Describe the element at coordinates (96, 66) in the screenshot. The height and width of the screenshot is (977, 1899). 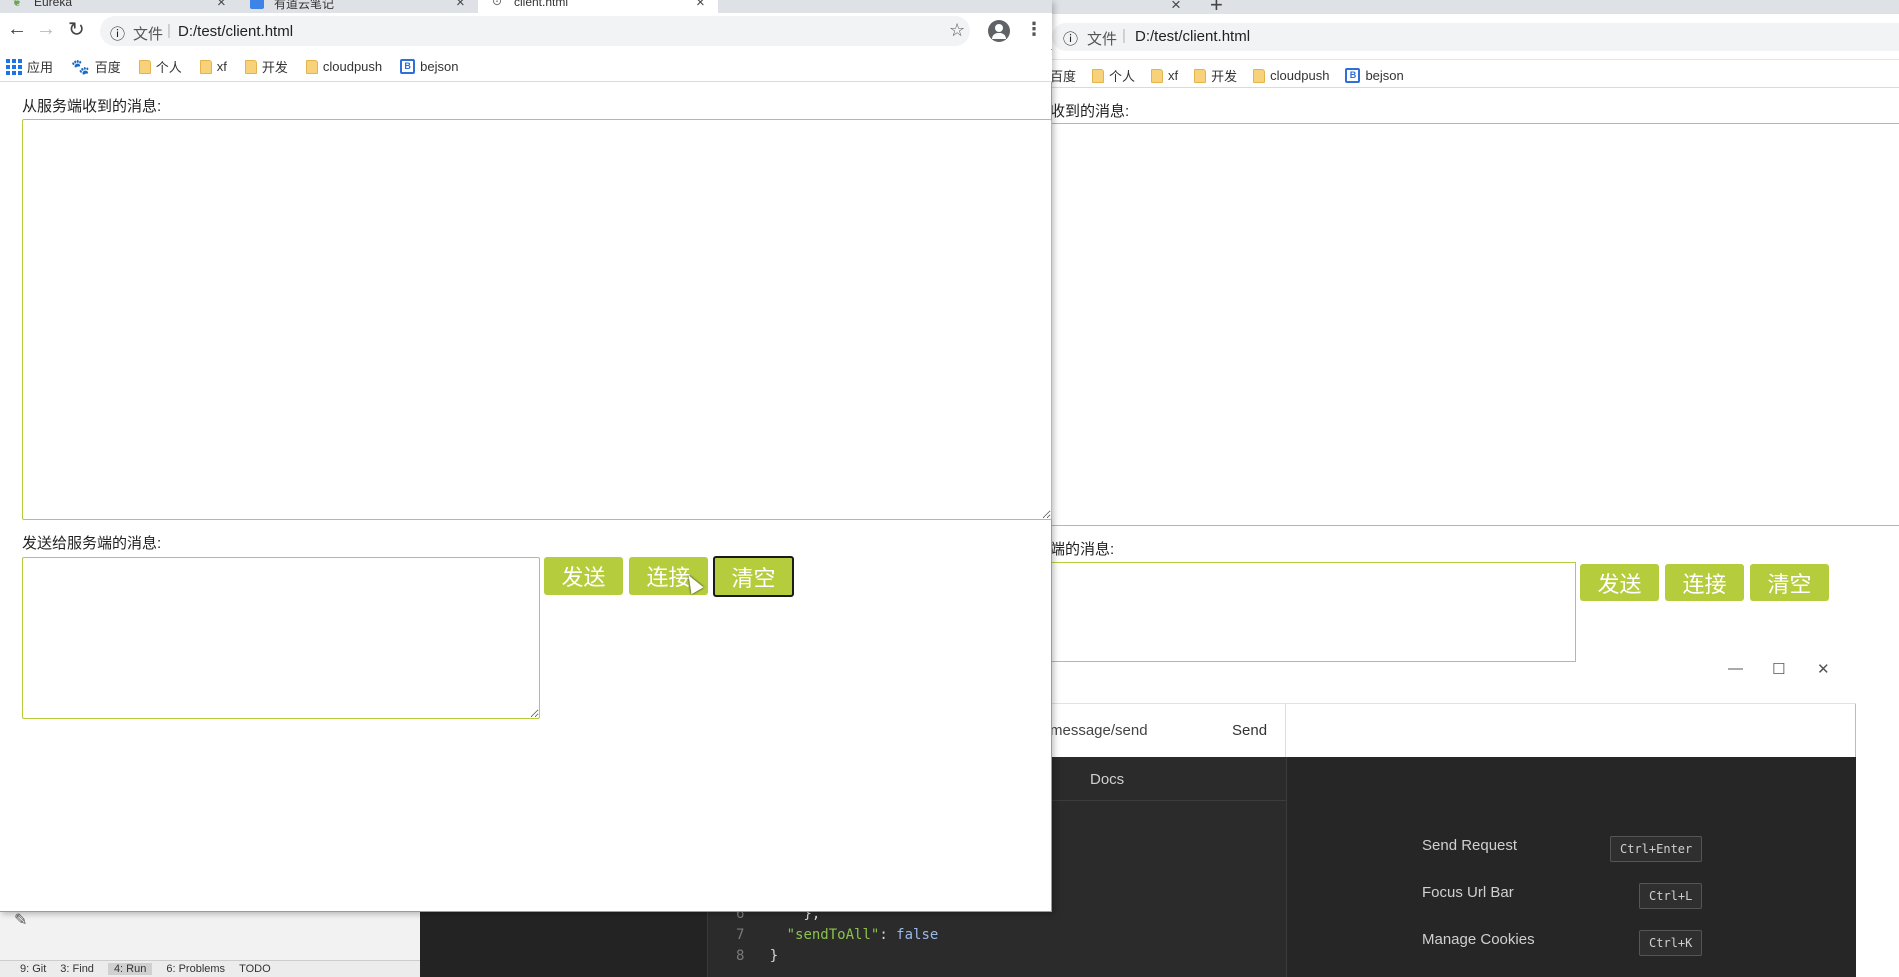
I see `bookmark-baidu: 🐾 百度` at that location.